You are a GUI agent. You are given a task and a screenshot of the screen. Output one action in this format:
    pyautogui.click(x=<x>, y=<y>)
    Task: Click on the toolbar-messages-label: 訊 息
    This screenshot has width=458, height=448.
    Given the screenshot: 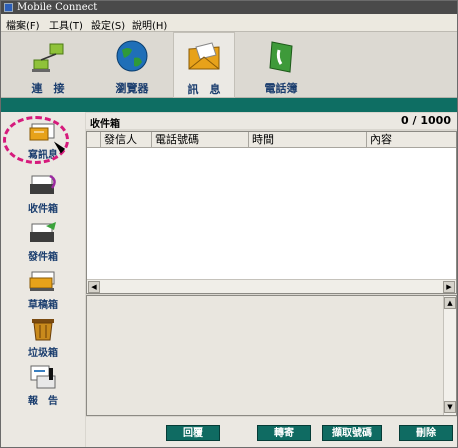 What is the action you would take?
    pyautogui.click(x=204, y=89)
    